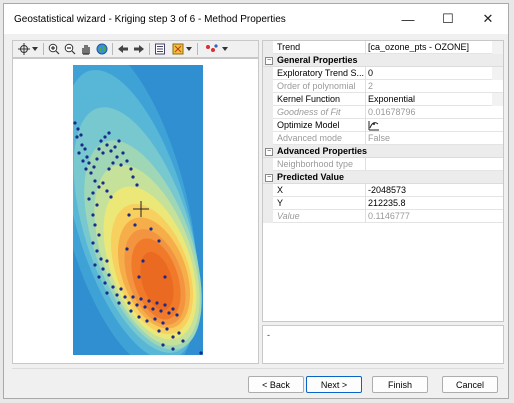  Describe the element at coordinates (389, 216) in the screenshot. I see `value-value: 0.1146777` at that location.